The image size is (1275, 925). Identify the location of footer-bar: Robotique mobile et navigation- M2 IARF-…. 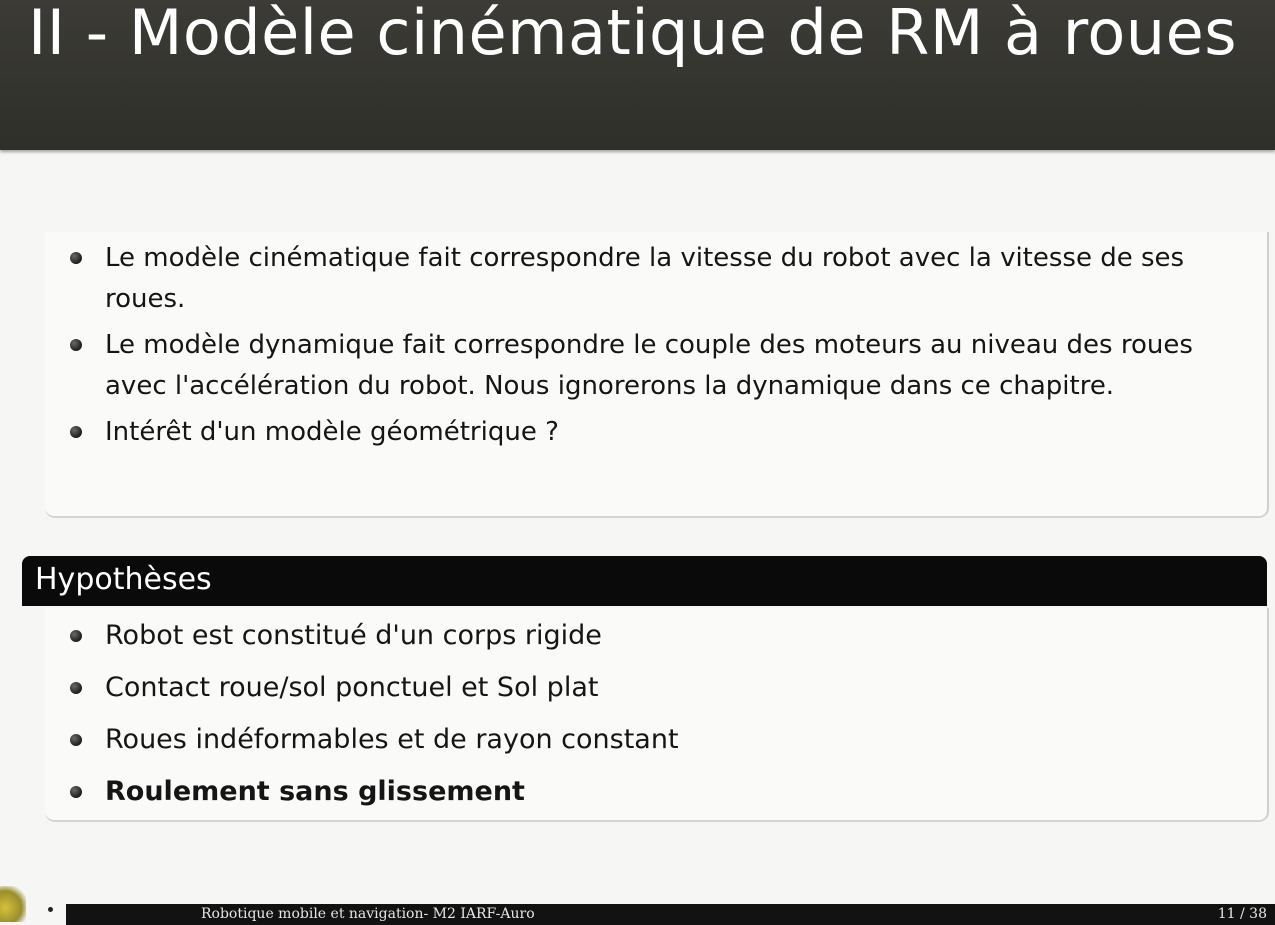
(670, 914).